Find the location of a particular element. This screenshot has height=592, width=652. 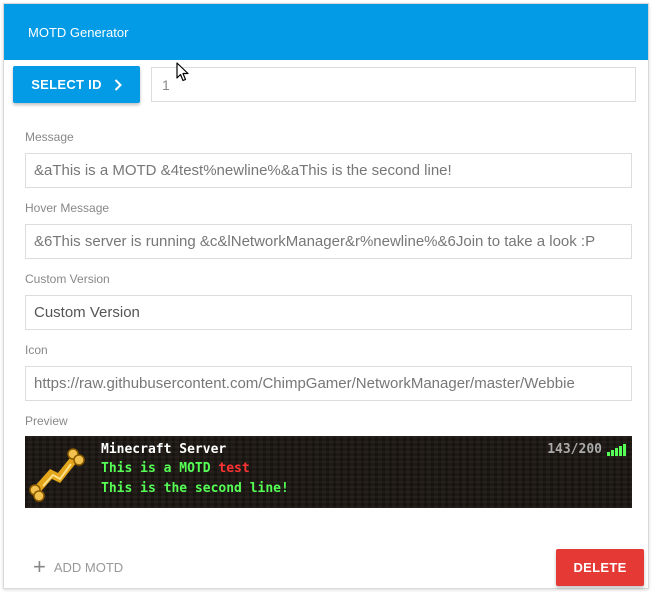

custom-version-field: Custom Version is located at coordinates (328, 312).